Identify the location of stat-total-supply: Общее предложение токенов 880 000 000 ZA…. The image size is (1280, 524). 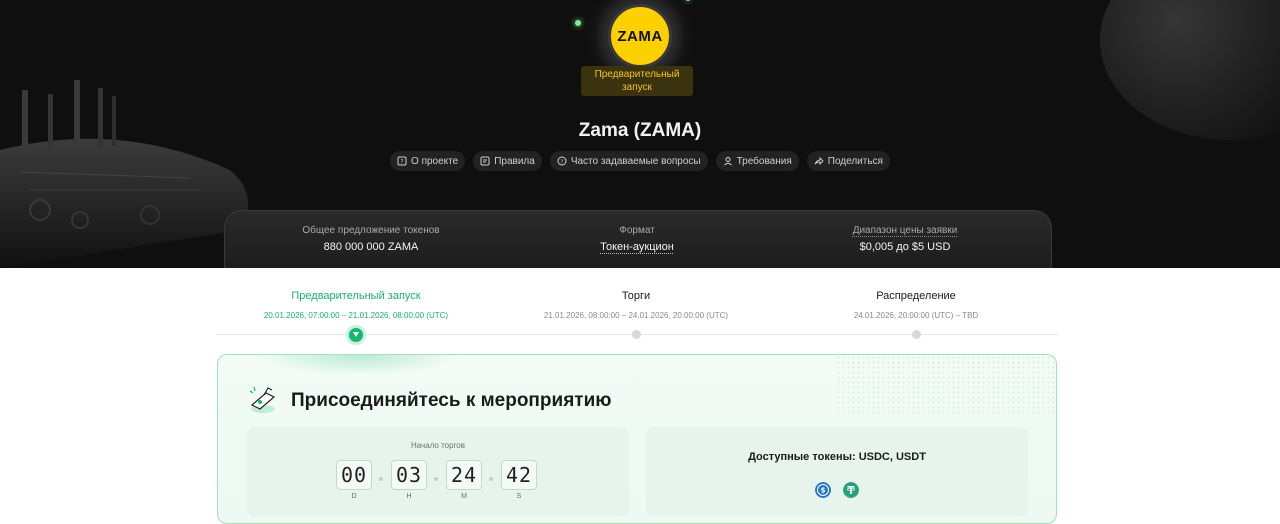
(371, 239).